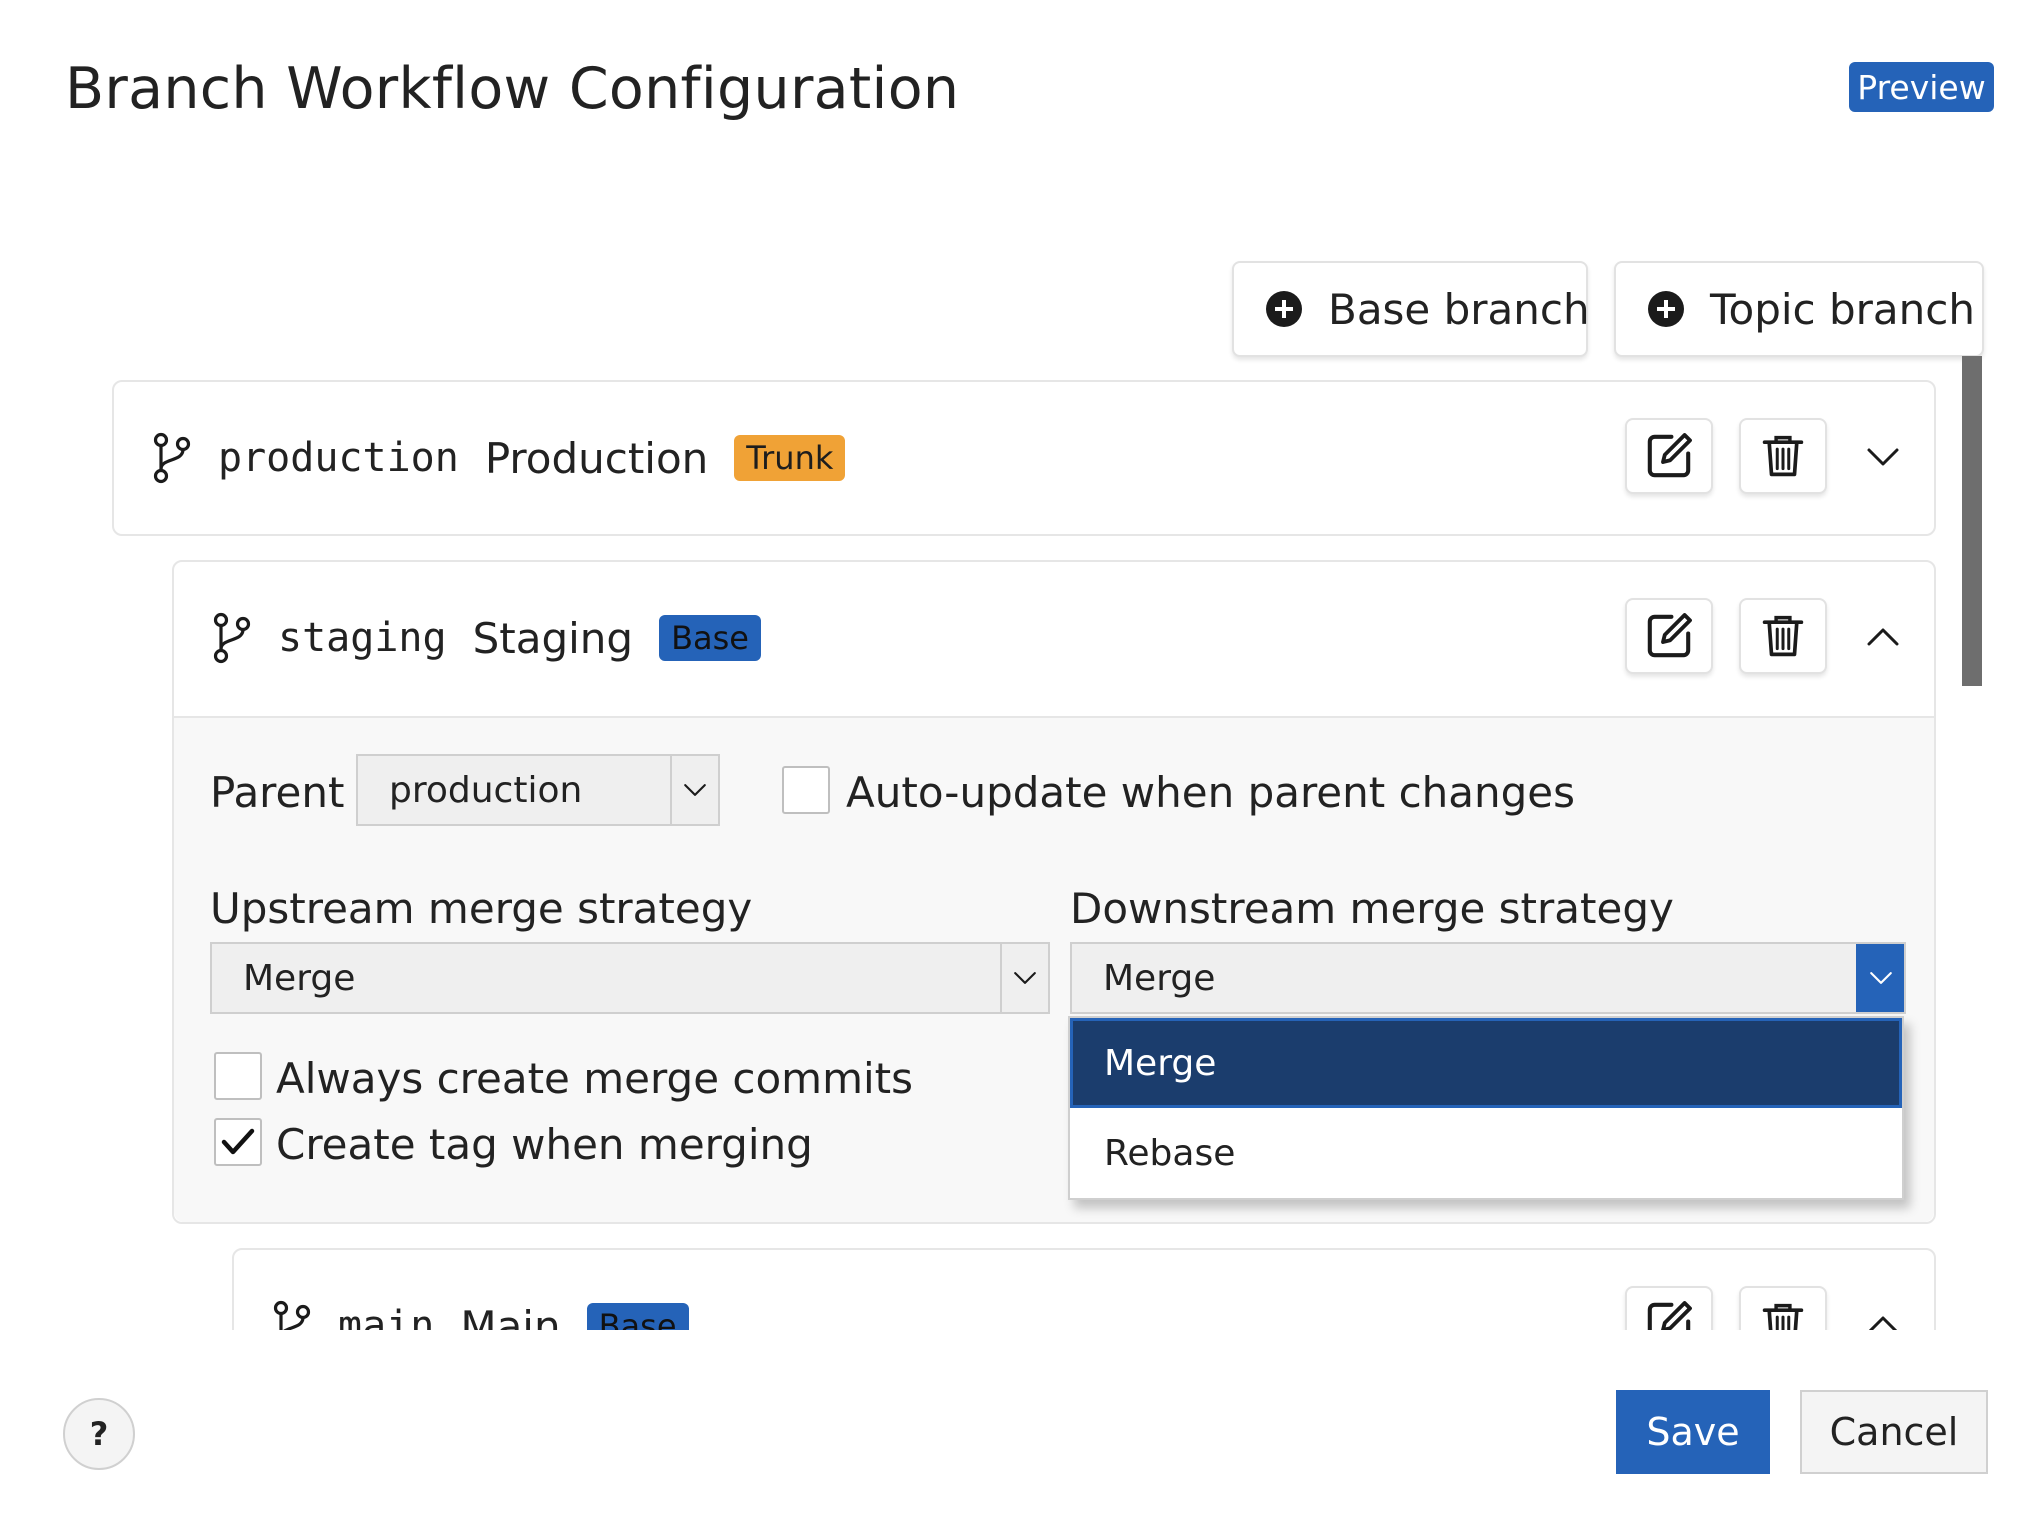  I want to click on help-button: ?, so click(99, 1434).